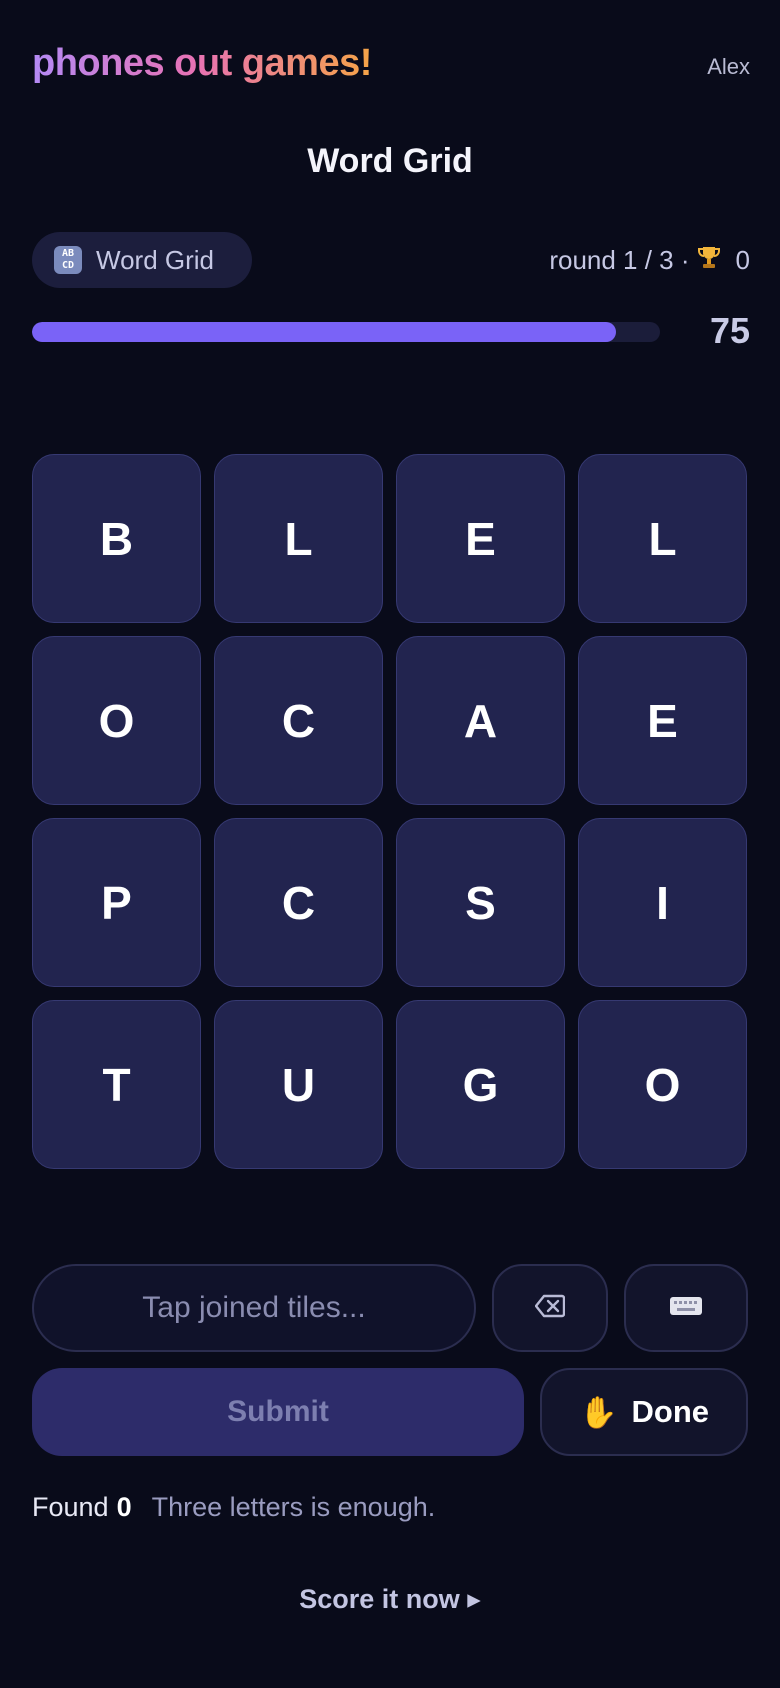  Describe the element at coordinates (670, 1411) in the screenshot. I see `done-label: Done` at that location.